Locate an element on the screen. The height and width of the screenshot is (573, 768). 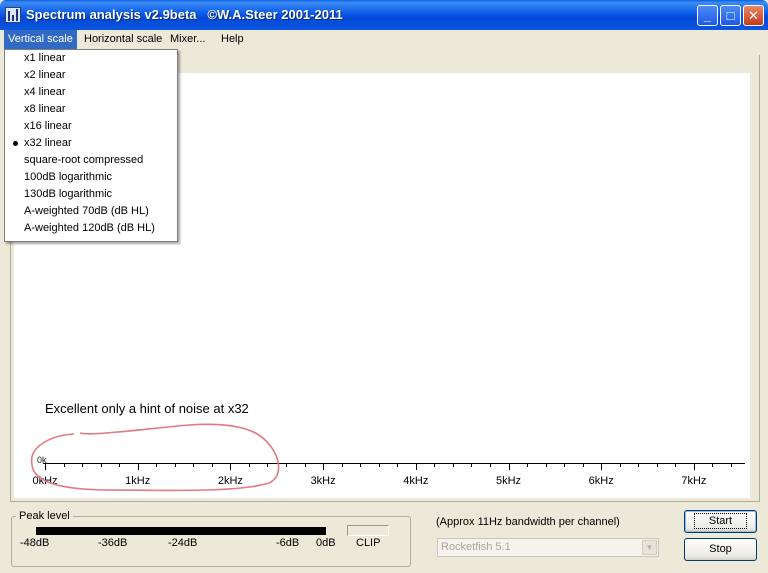
stop-button: Stop is located at coordinates (720, 549).